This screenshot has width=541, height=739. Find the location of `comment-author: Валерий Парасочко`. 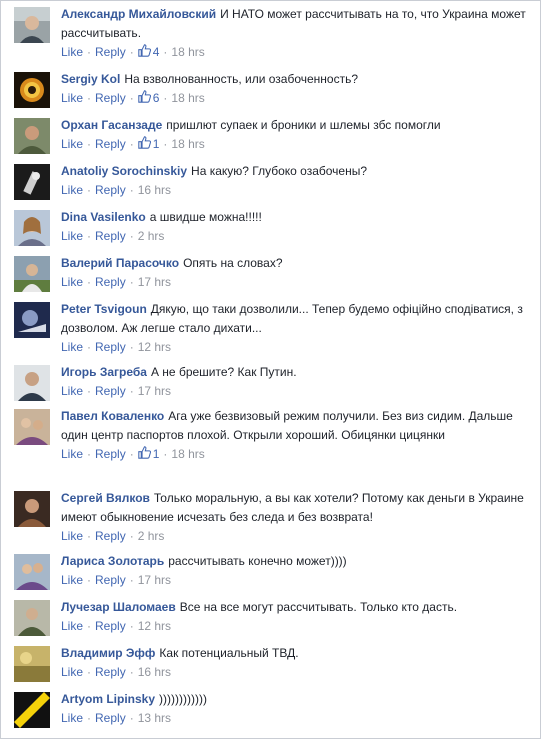

comment-author: Валерий Парасочко is located at coordinates (120, 263).